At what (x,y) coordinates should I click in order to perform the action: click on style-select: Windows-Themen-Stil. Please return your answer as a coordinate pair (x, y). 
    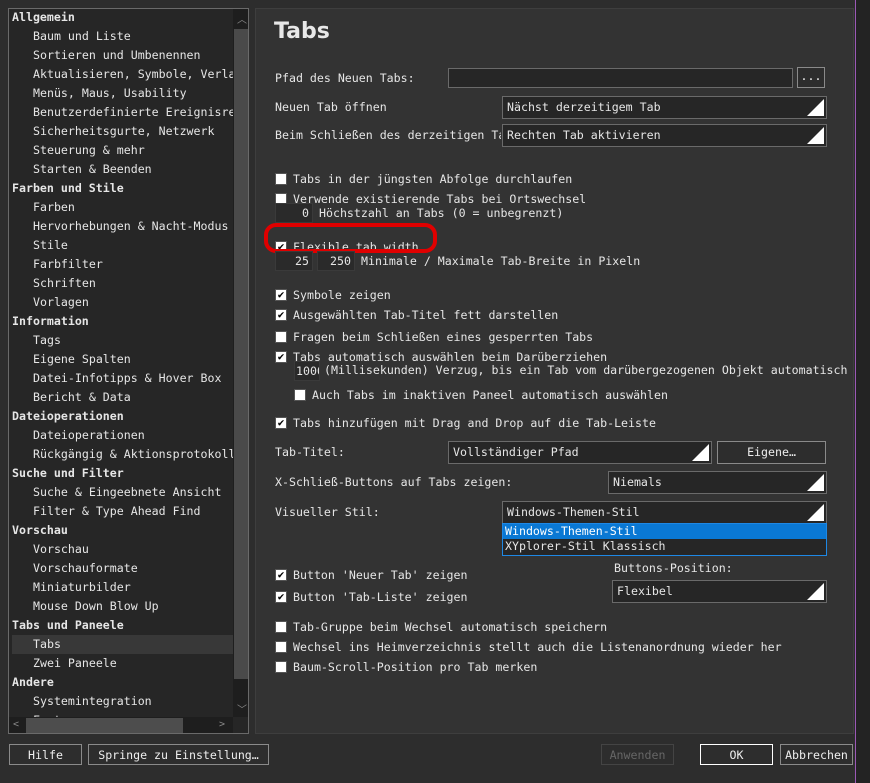
    Looking at the image, I should click on (664, 512).